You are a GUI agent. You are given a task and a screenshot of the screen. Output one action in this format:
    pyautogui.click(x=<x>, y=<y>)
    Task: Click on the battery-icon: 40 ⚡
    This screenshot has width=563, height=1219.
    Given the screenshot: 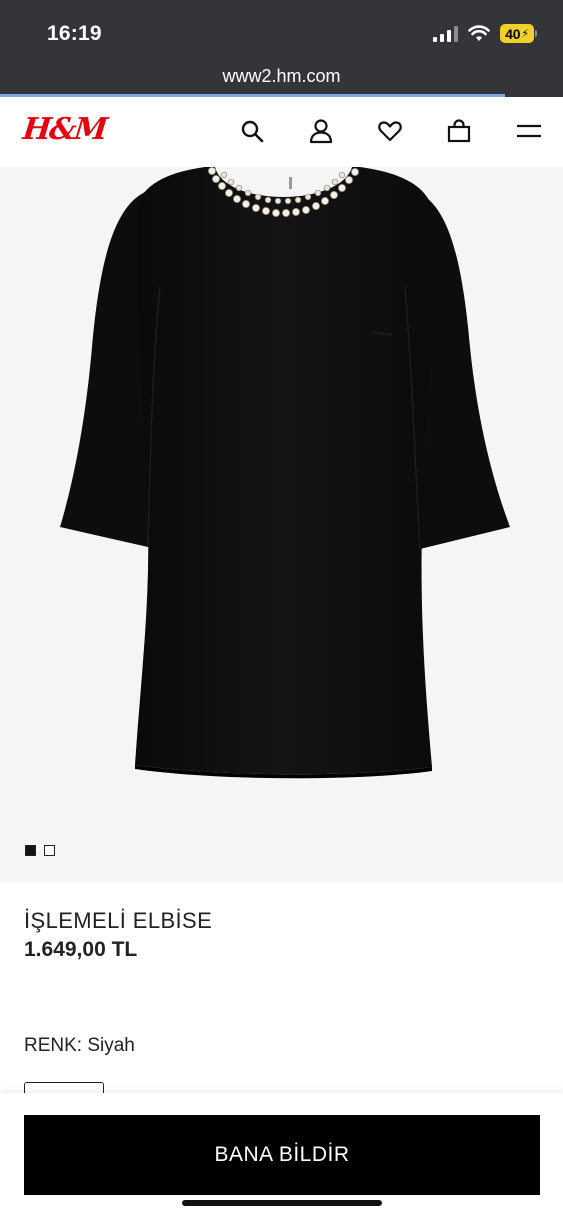 What is the action you would take?
    pyautogui.click(x=518, y=33)
    